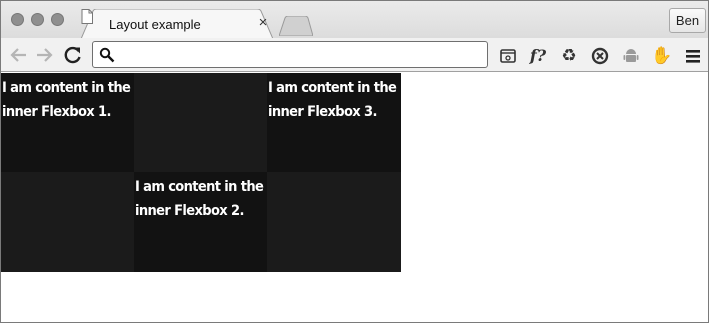  Describe the element at coordinates (334, 222) in the screenshot. I see `flexbox-empty-right` at that location.